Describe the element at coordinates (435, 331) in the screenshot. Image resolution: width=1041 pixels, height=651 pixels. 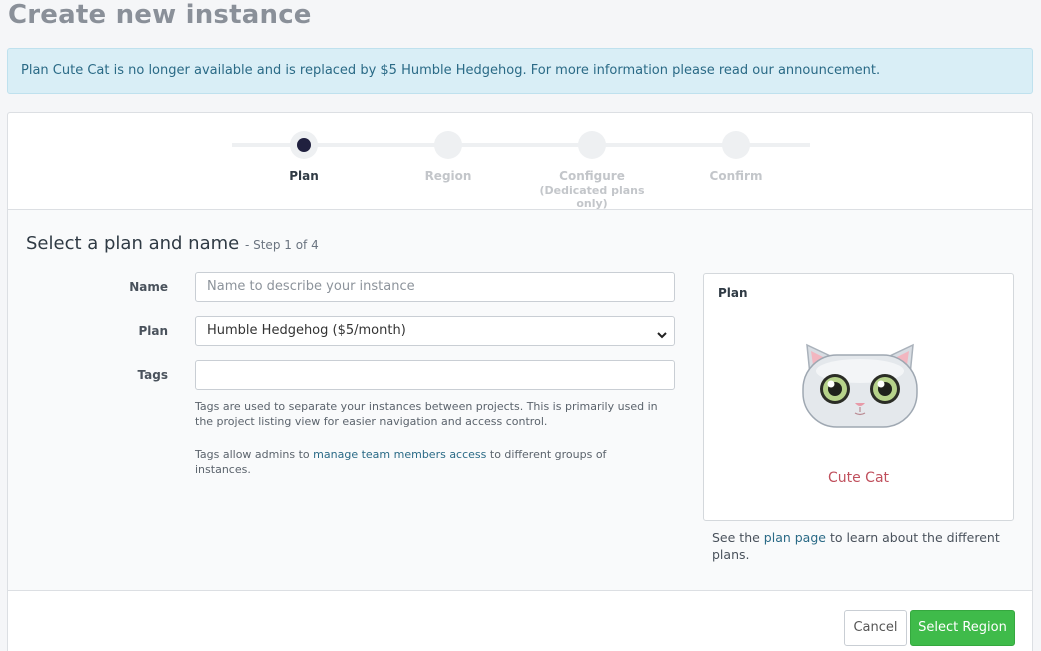
I see `plan-select: Humble Hedgehog ($5/month)` at that location.